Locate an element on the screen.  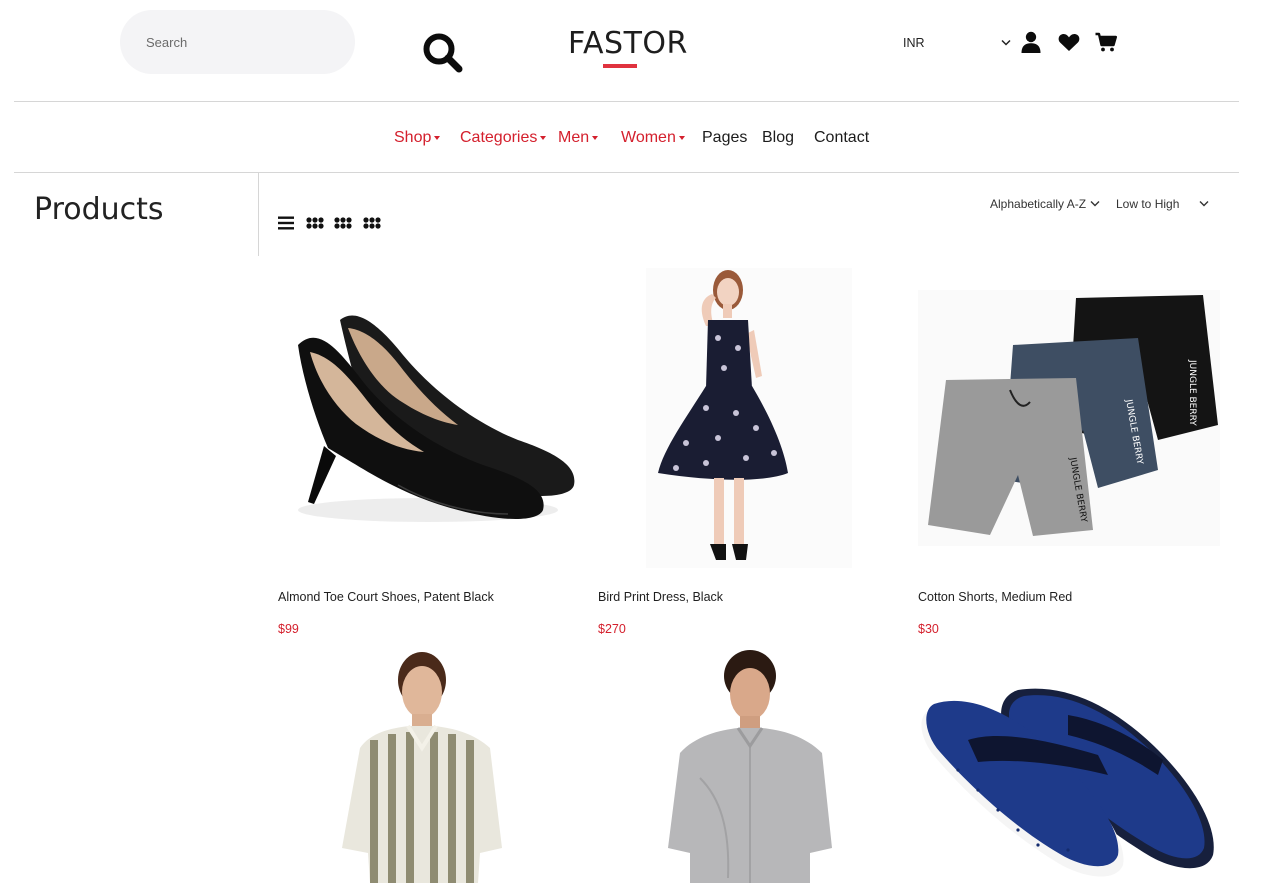
product-image-bird-print-dress is located at coordinates (749, 418).